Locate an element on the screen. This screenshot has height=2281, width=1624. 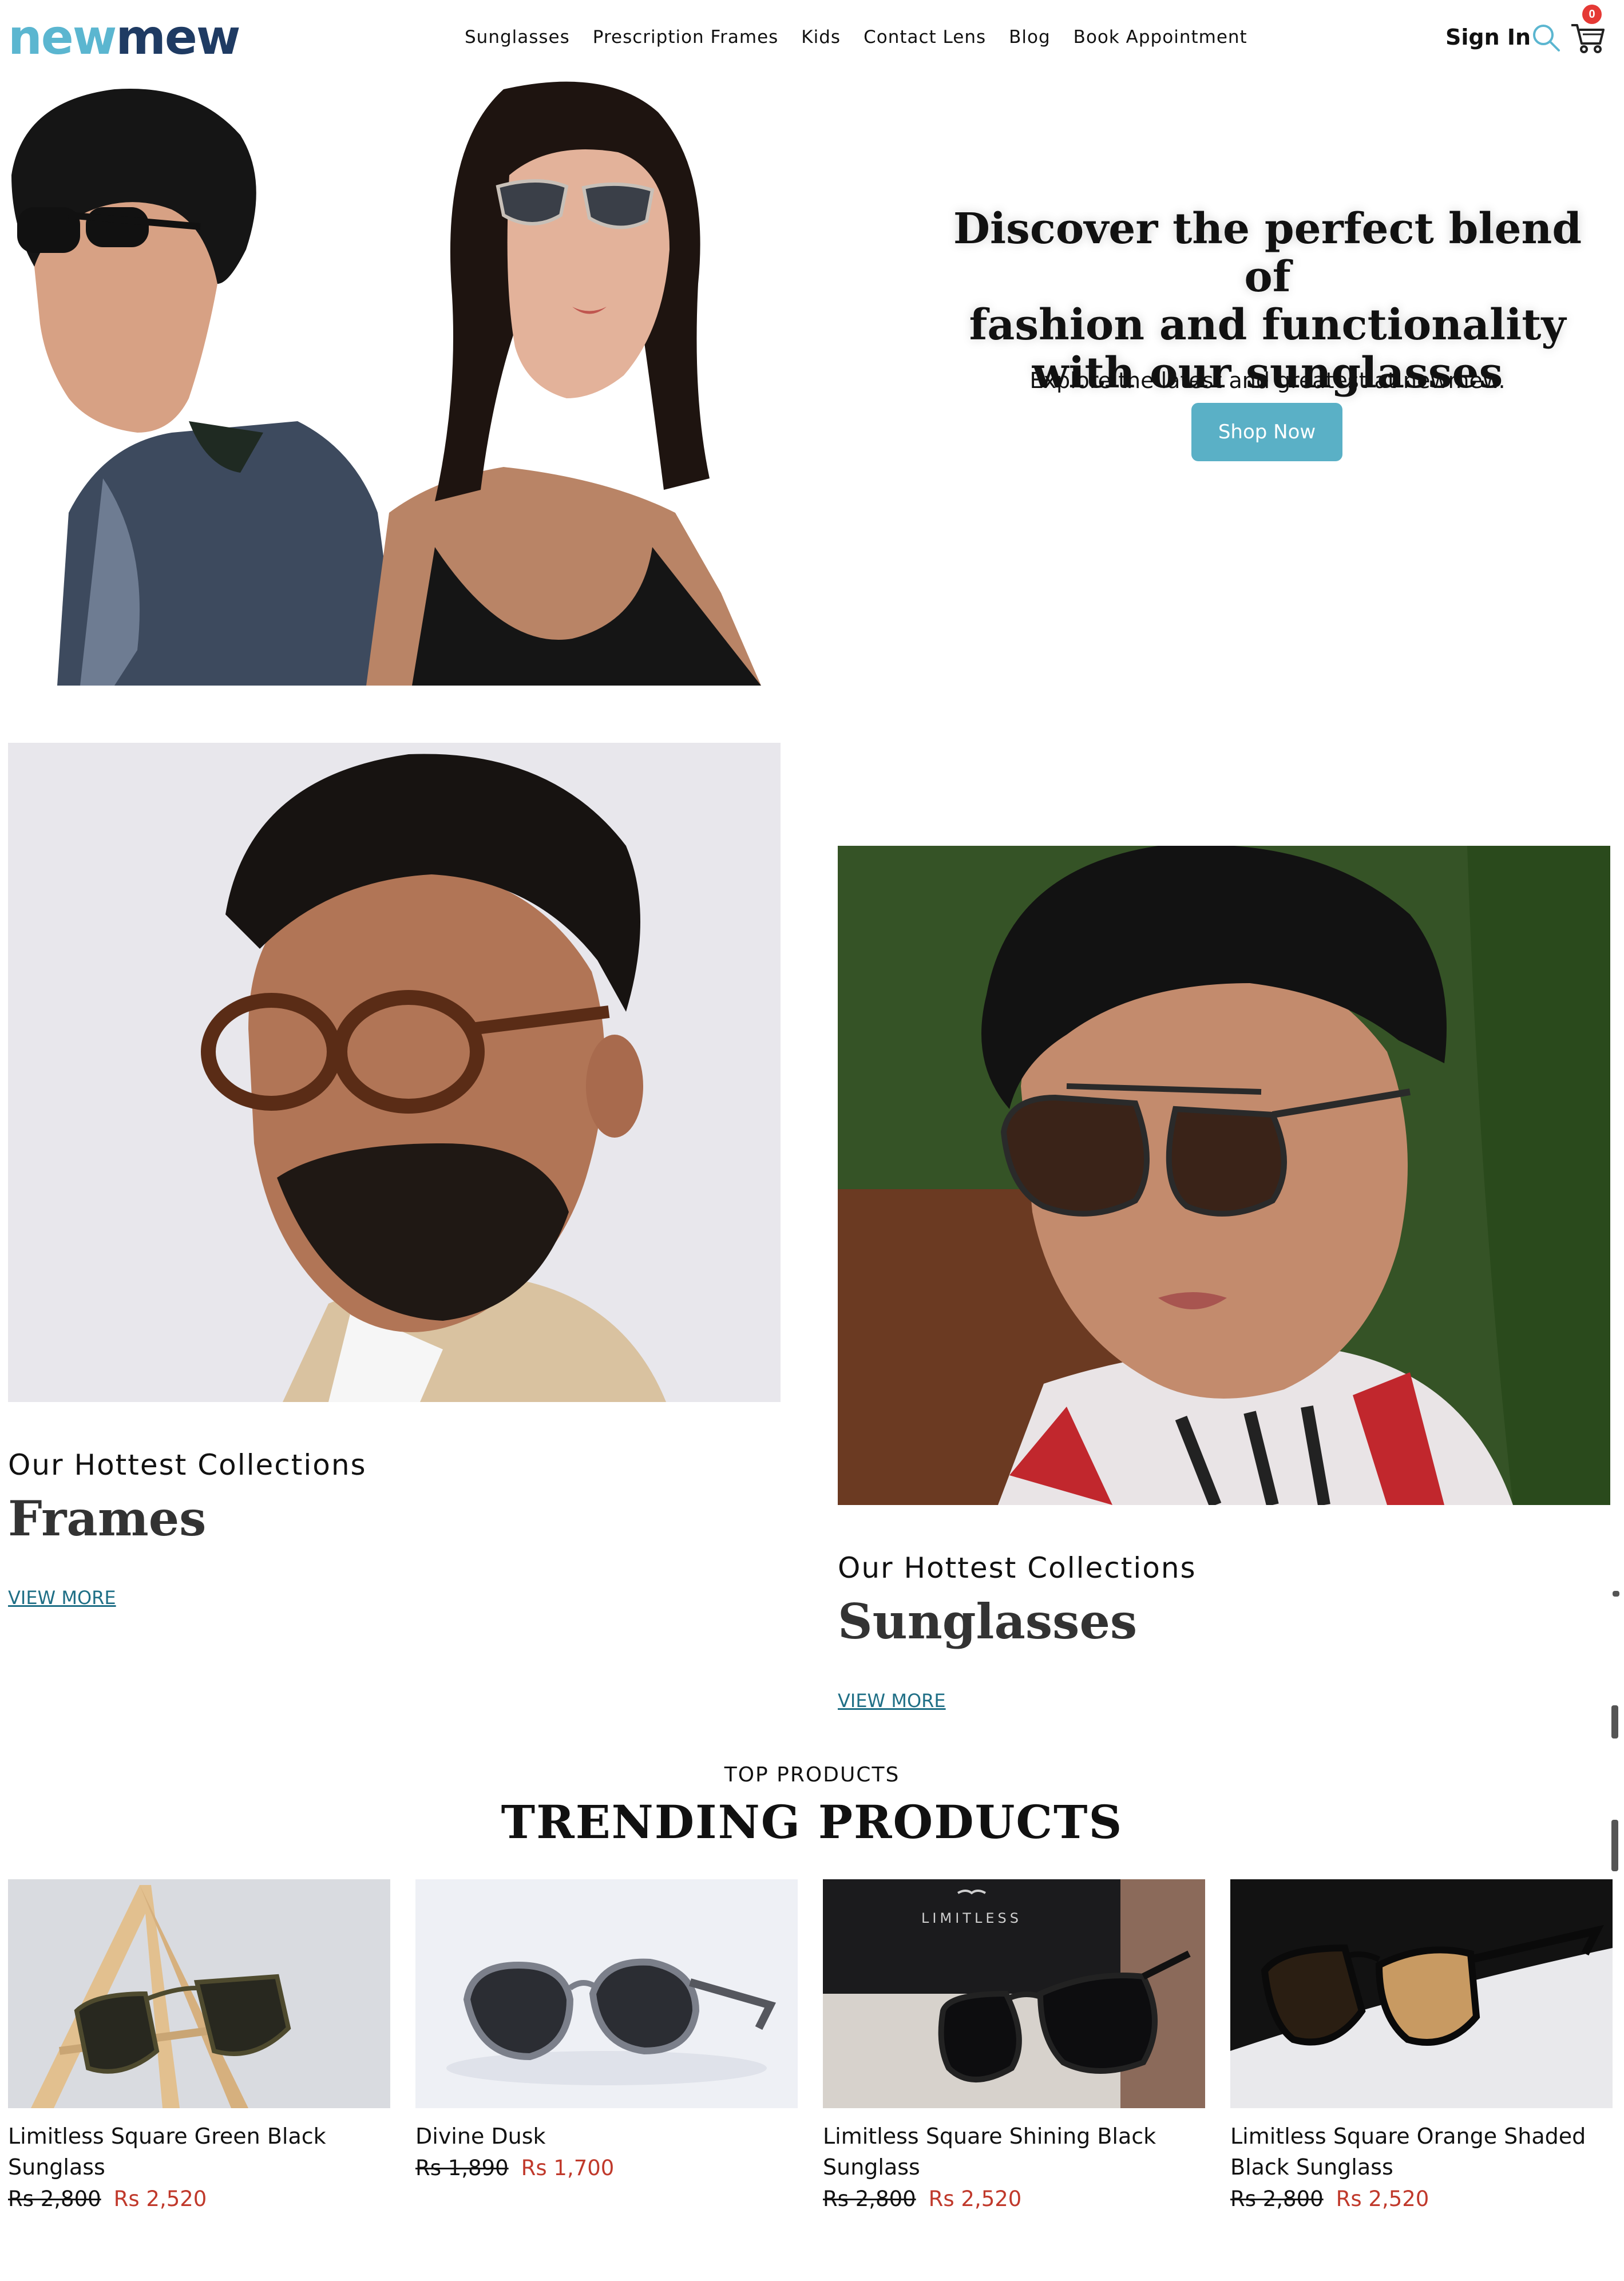
product-card: Divine Dusk Rs 1,890 Rs 1,700 is located at coordinates (606, 2031).